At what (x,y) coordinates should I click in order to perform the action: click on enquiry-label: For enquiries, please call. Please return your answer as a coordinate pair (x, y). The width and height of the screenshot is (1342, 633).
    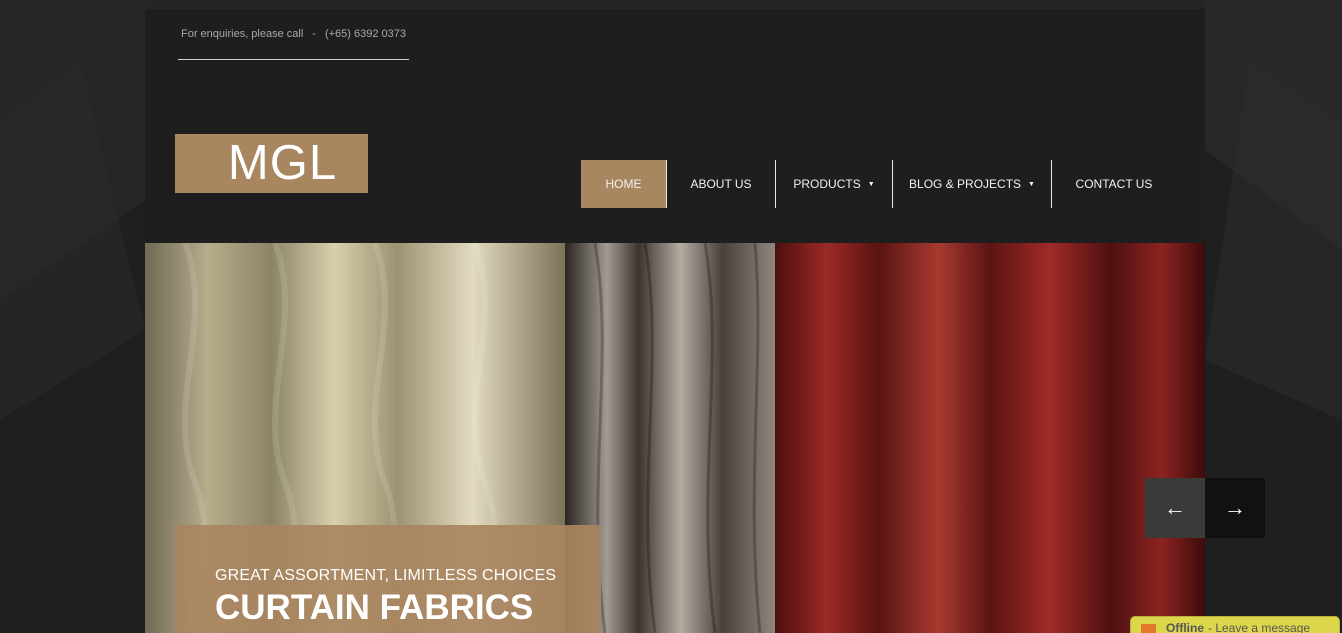
    Looking at the image, I should click on (242, 34).